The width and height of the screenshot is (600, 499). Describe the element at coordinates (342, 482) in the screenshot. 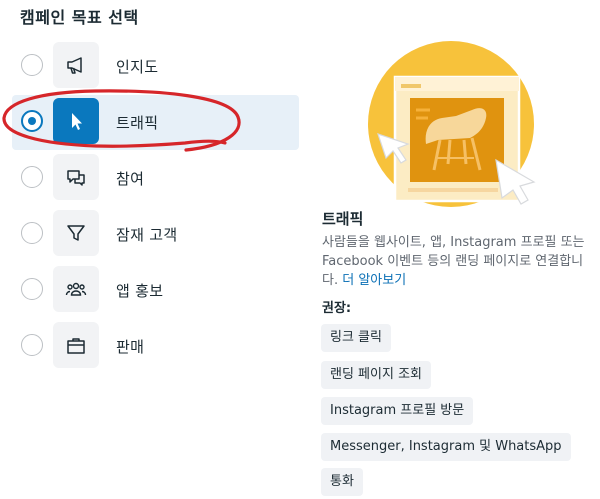

I see `recommendation-chip: 통화` at that location.